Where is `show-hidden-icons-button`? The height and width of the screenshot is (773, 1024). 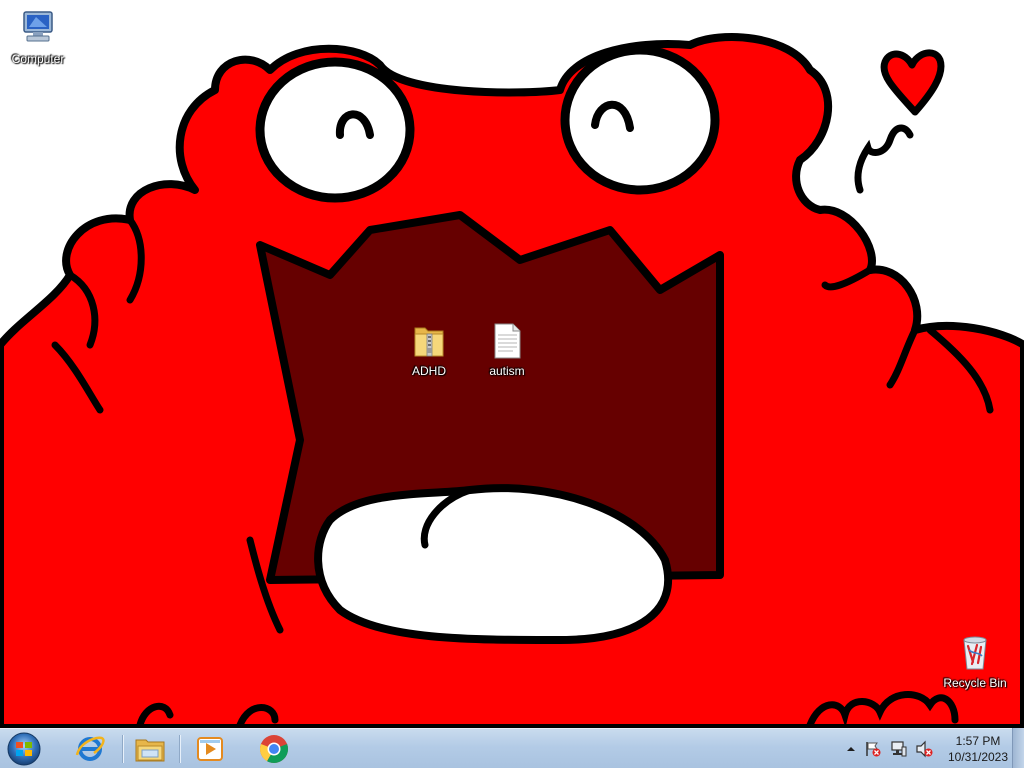 show-hidden-icons-button is located at coordinates (851, 749).